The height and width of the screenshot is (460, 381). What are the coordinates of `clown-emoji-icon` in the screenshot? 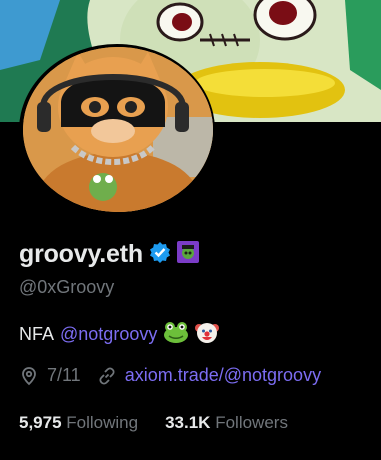 It's located at (207, 334).